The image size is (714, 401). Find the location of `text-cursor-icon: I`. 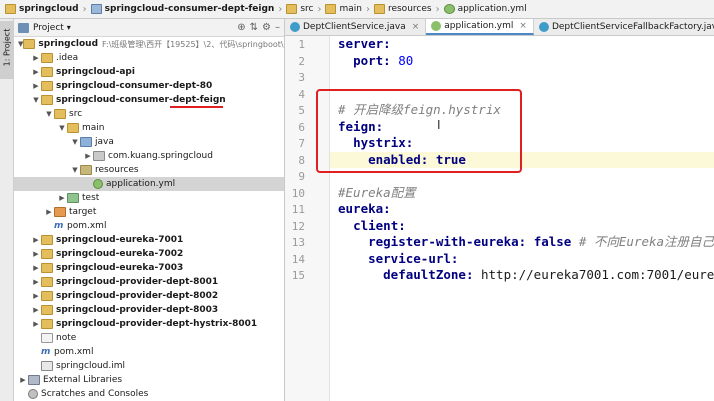

text-cursor-icon: I is located at coordinates (439, 125).